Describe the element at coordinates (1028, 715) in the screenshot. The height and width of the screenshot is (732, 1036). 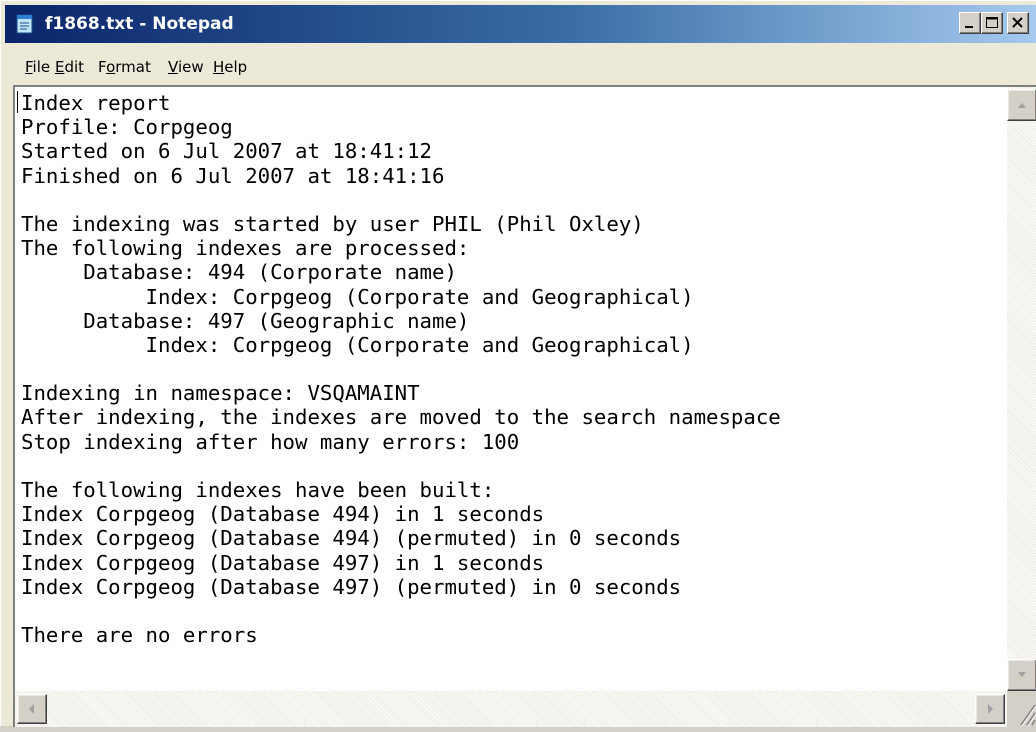
I see `size-grip-icon` at that location.